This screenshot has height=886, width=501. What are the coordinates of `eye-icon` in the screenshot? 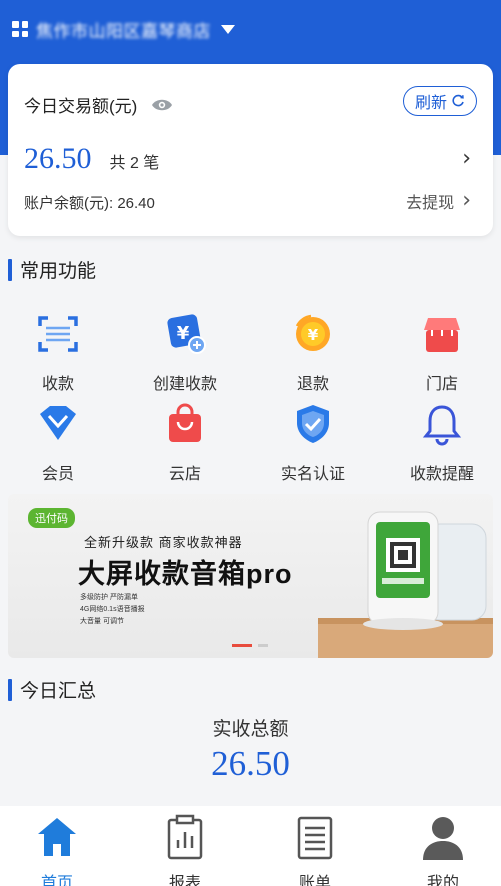 It's located at (162, 105).